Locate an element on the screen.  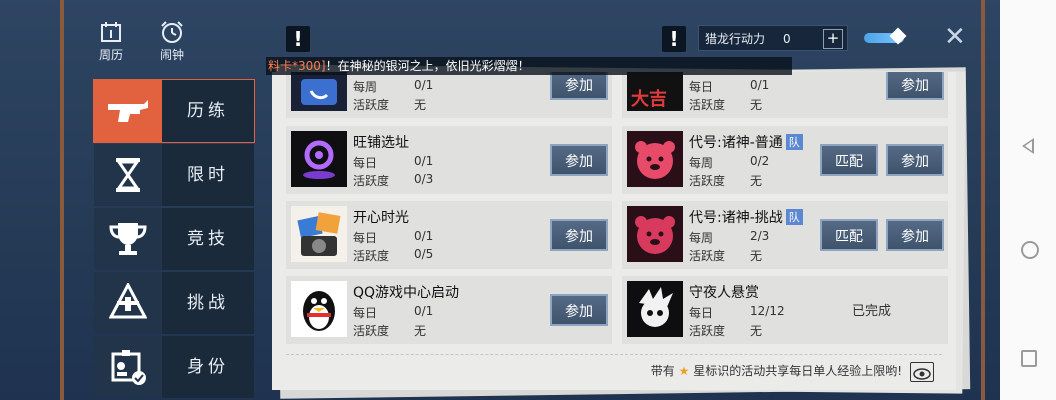
stamina-bar: 猎龙行动力 0 + is located at coordinates (773, 38).